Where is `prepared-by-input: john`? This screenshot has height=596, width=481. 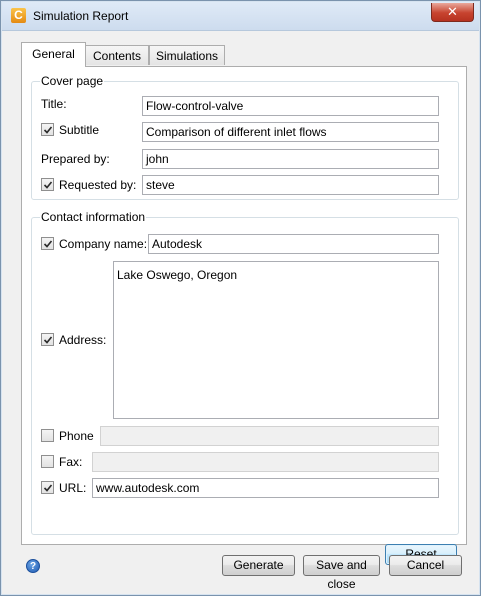 prepared-by-input: john is located at coordinates (290, 159).